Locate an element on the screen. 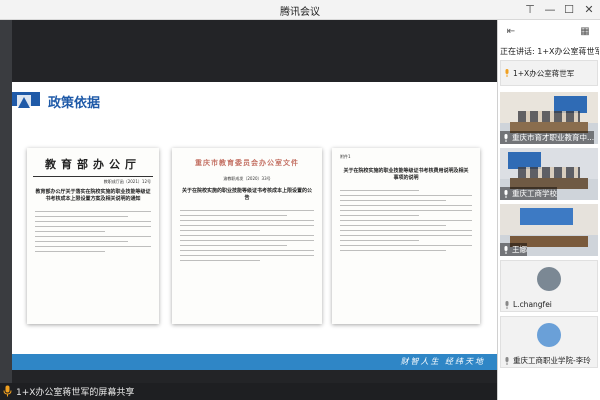 The height and width of the screenshot is (400, 600). maximize-button: ☐ is located at coordinates (569, 10).